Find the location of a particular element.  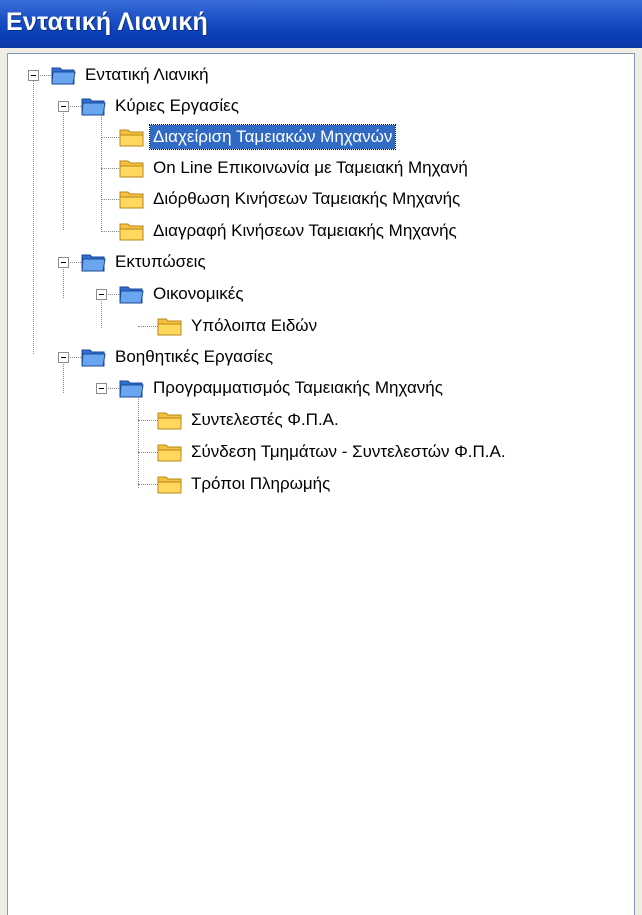

tree-node-prints: Εκτυπώσεις is located at coordinates (144, 262).